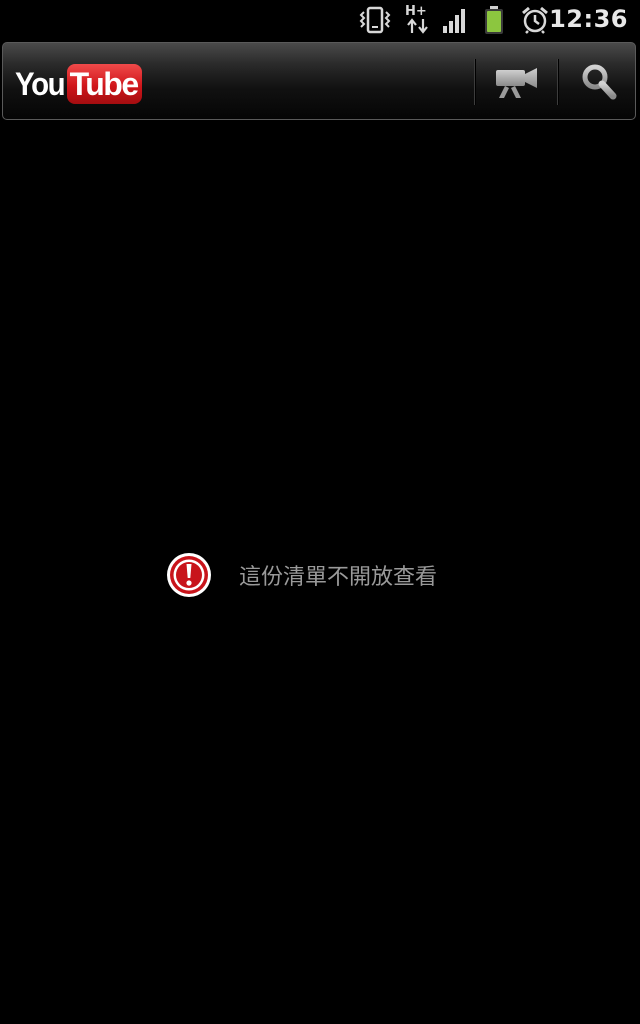  Describe the element at coordinates (189, 575) in the screenshot. I see `alert-icon` at that location.